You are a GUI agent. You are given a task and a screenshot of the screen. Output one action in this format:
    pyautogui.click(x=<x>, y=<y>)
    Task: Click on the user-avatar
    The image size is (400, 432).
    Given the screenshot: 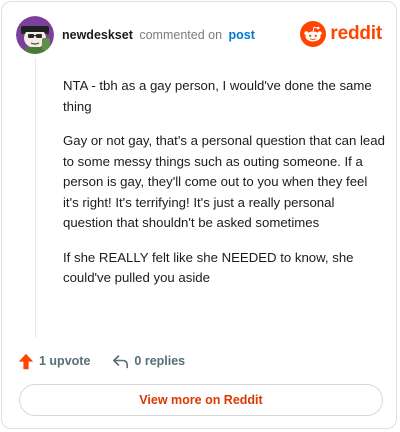 What is the action you would take?
    pyautogui.click(x=35, y=35)
    